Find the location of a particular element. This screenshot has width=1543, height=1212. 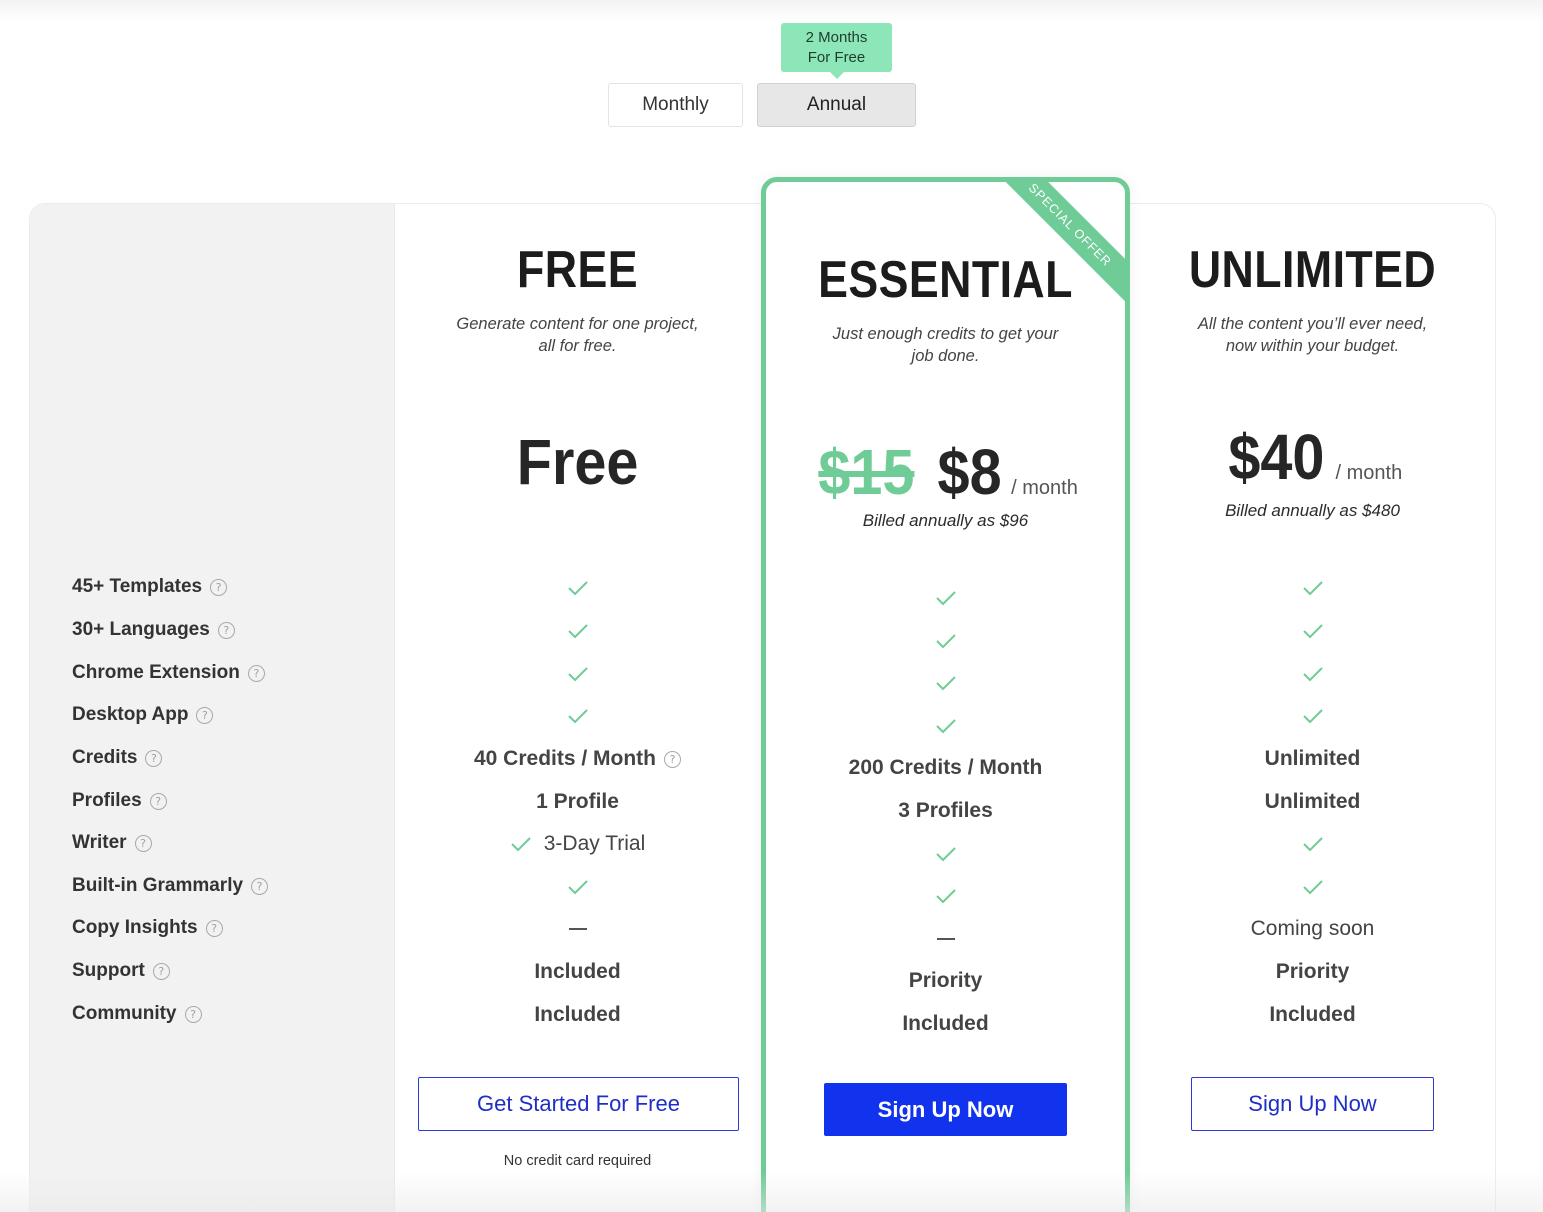

writer-value: 3-Day Trial is located at coordinates (594, 843).